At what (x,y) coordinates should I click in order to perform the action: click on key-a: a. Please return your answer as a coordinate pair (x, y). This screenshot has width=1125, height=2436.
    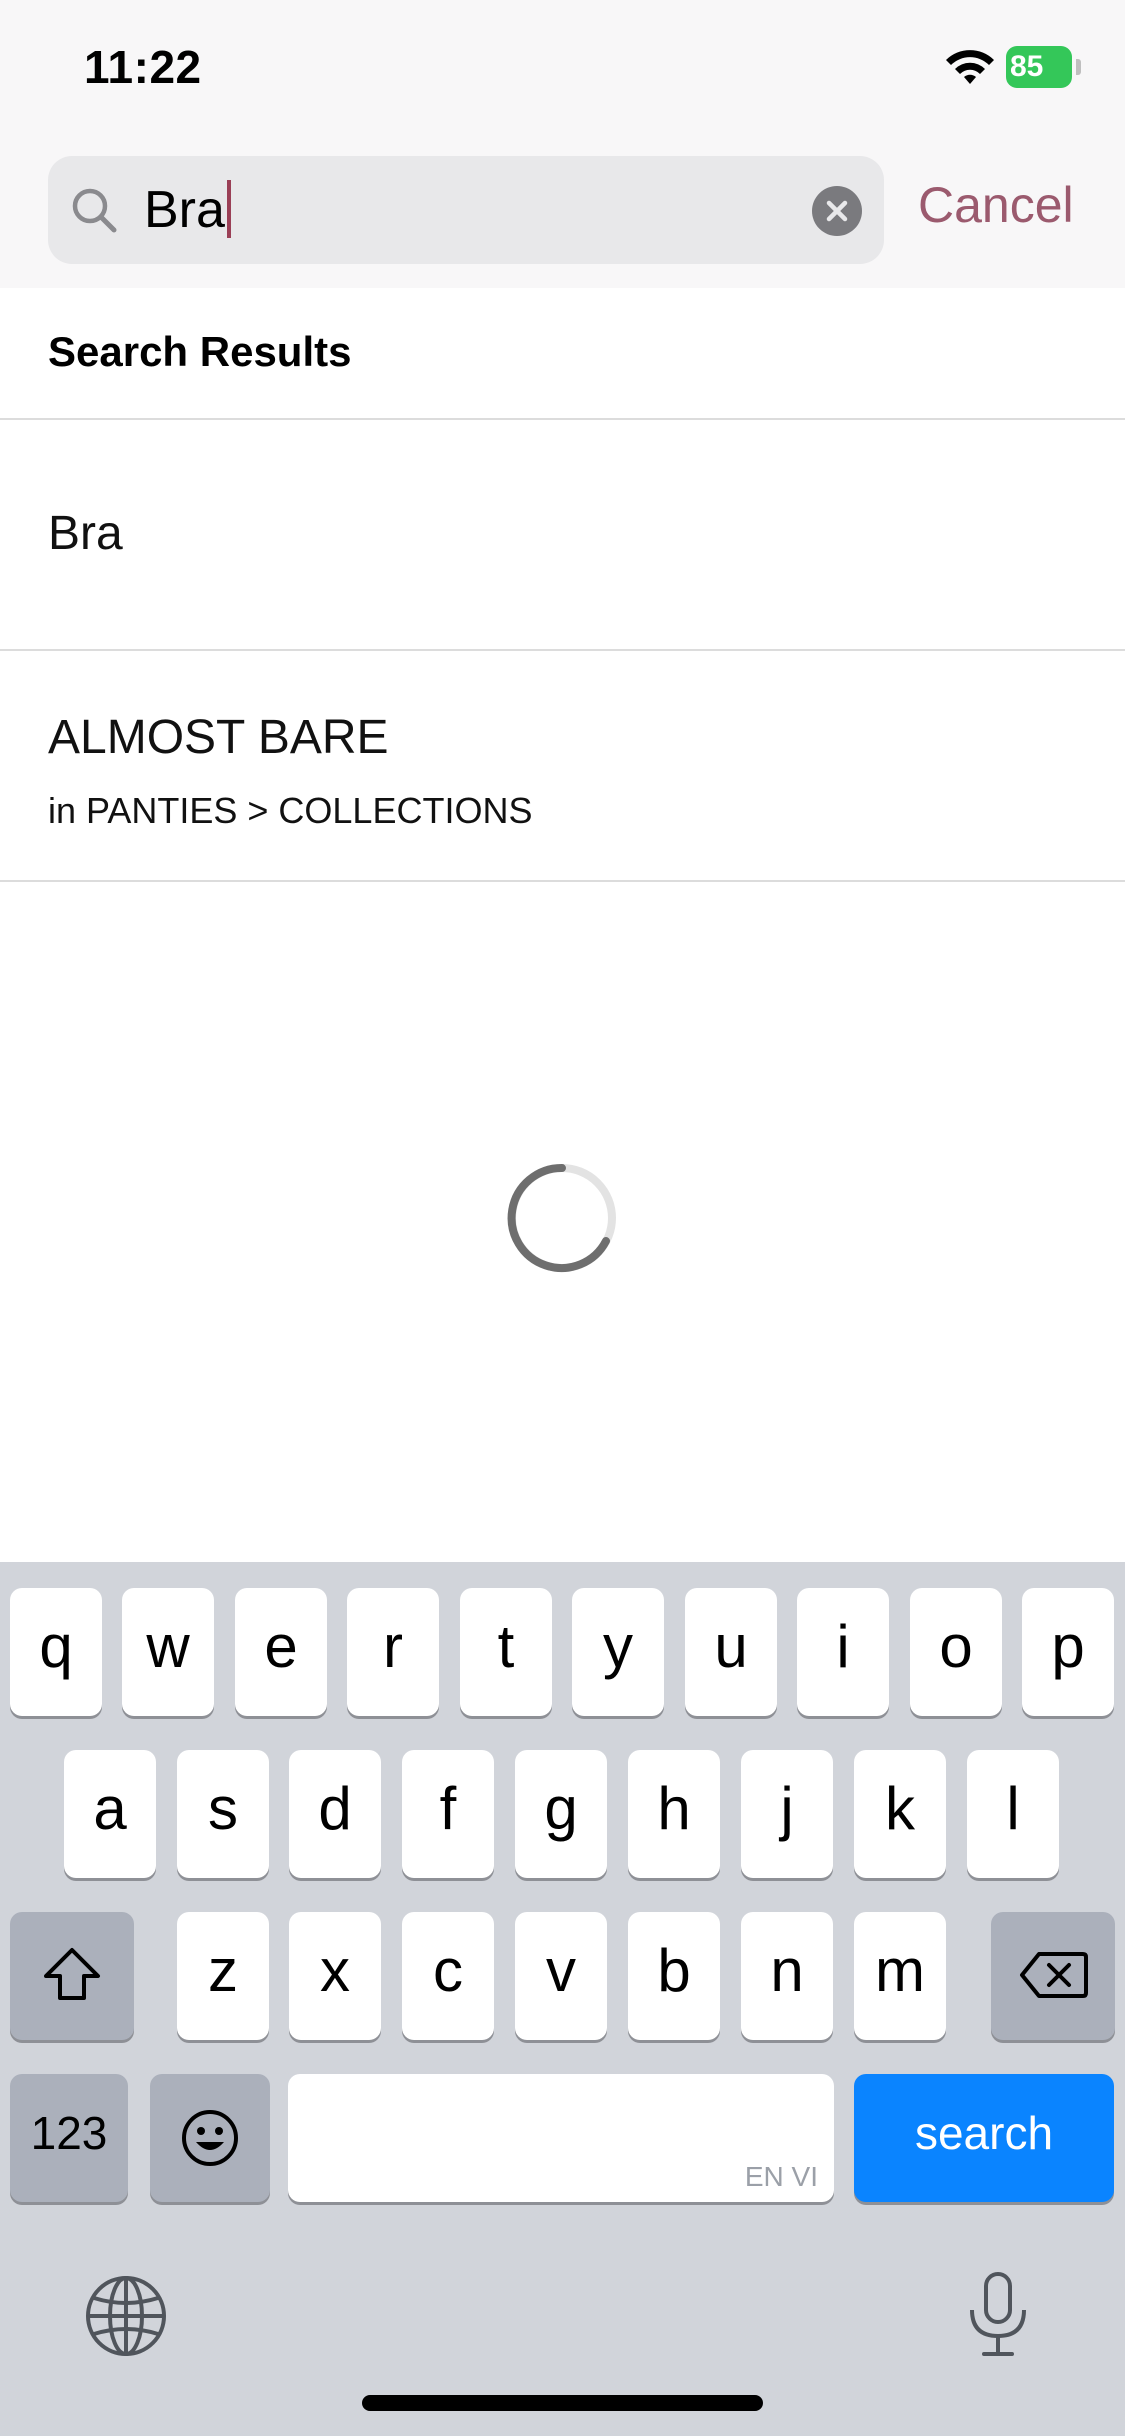
    Looking at the image, I should click on (110, 1814).